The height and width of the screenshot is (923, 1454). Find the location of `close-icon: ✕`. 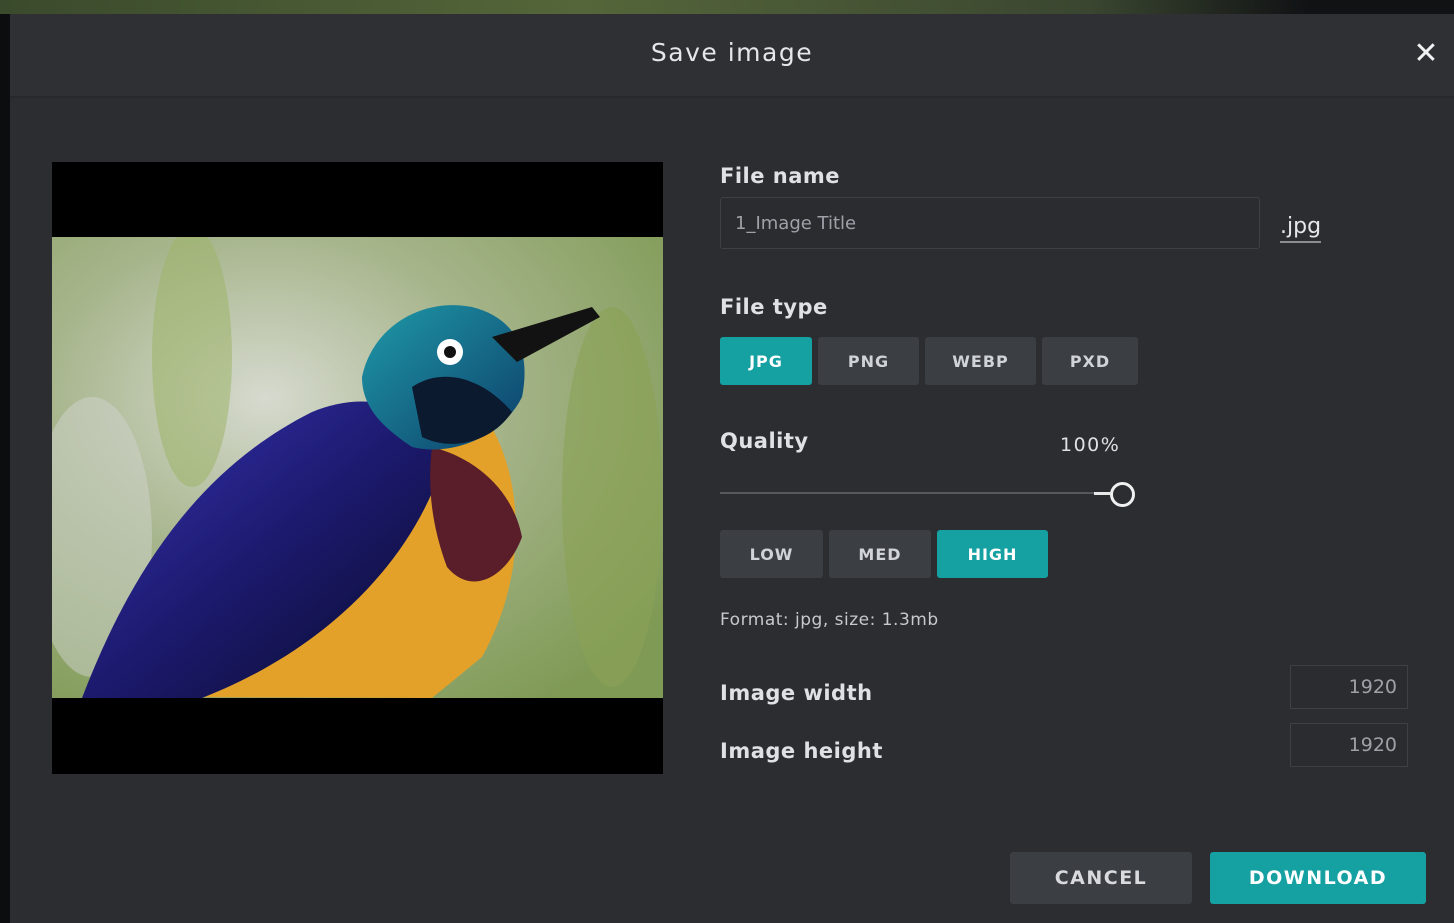

close-icon: ✕ is located at coordinates (1426, 54).